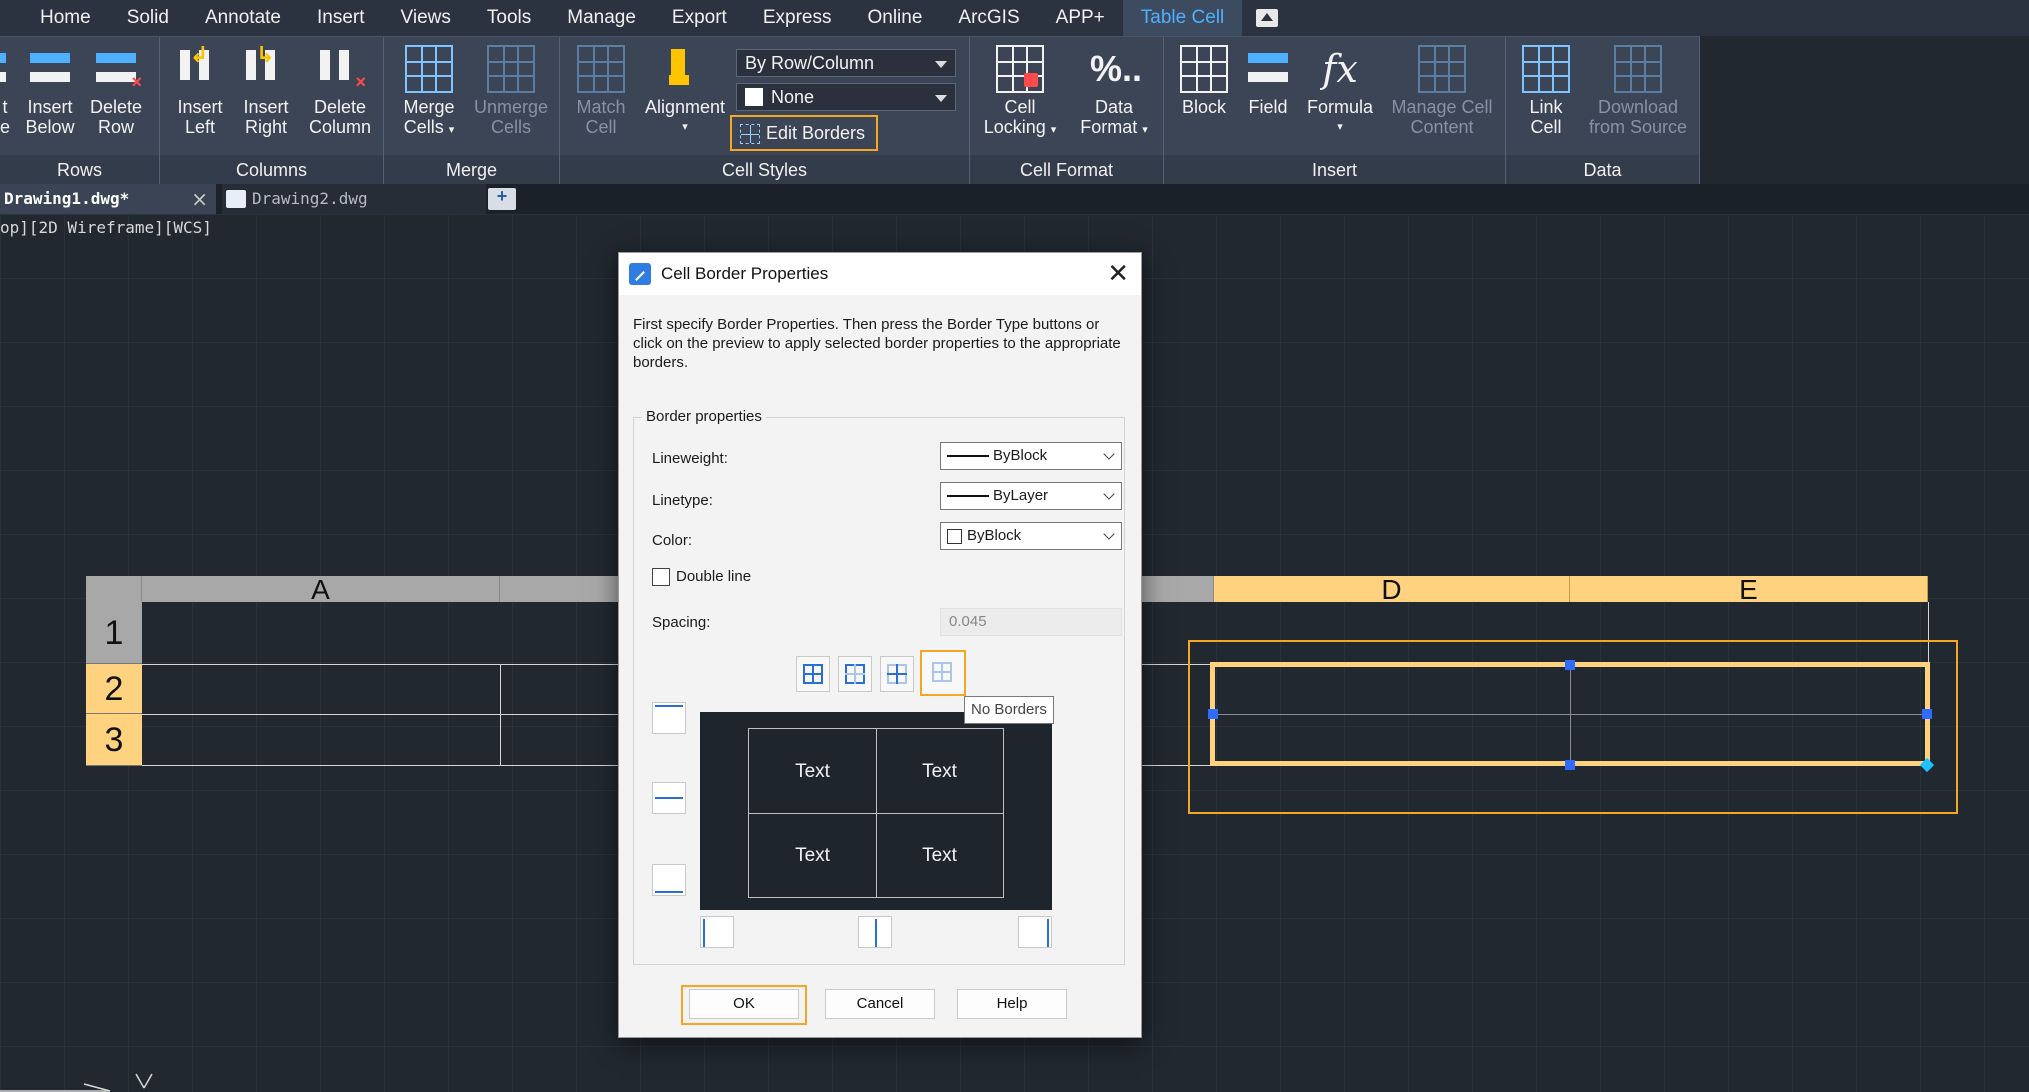 This screenshot has height=1092, width=2029. I want to click on data-panel-title: Data, so click(1602, 170).